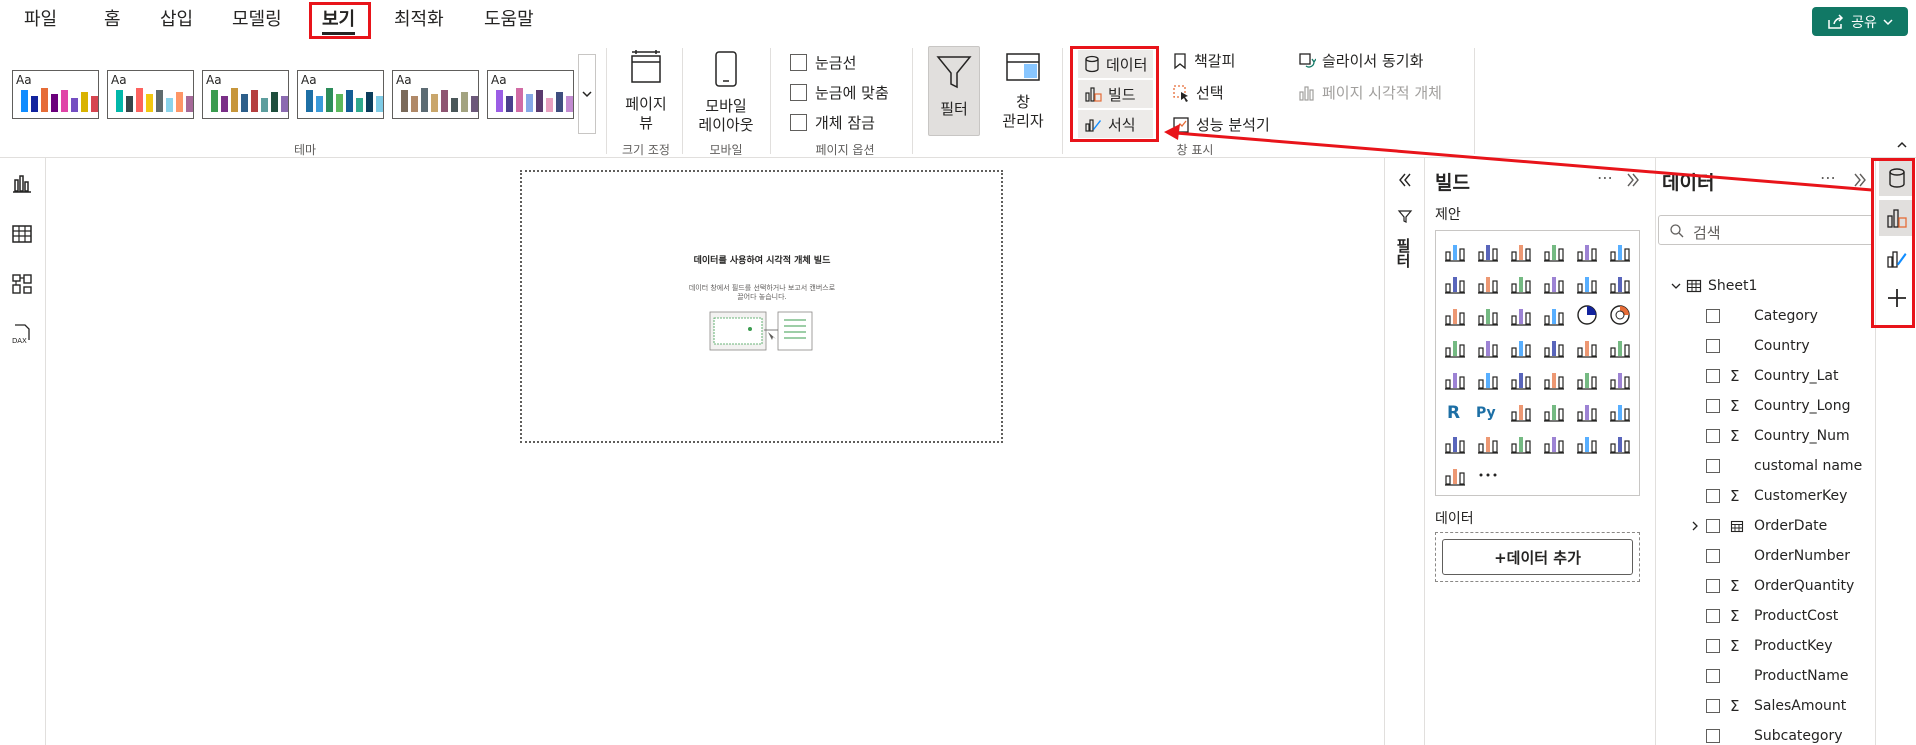 This screenshot has width=1916, height=745. I want to click on field-row: customal name, so click(1766, 466).